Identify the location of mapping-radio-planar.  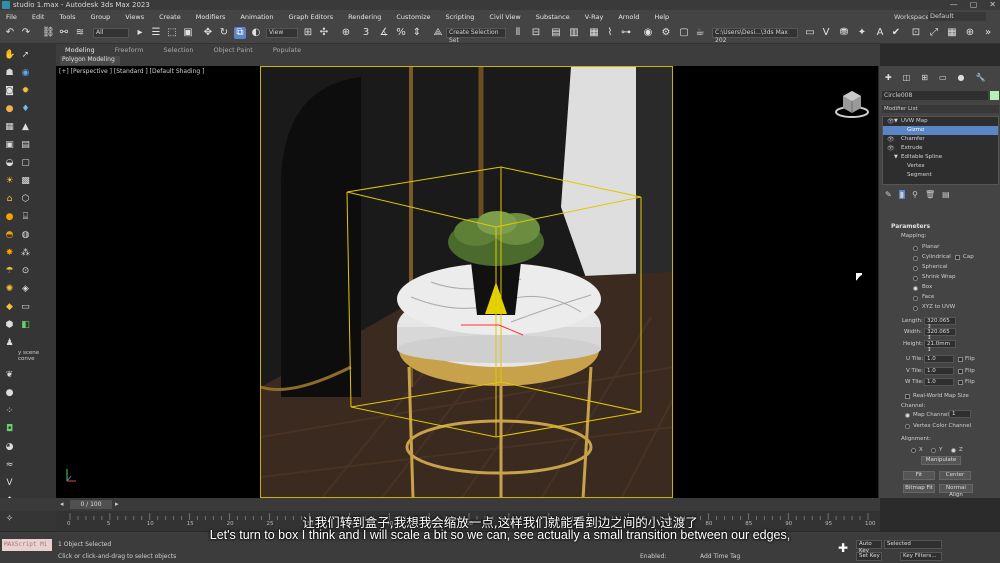
(915, 248).